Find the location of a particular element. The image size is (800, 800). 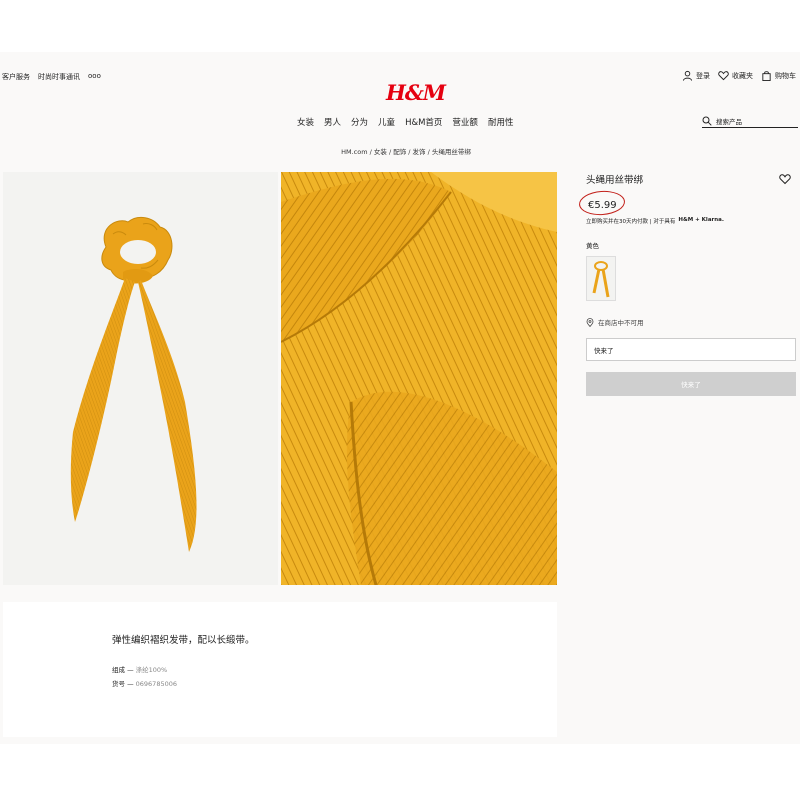

breadcrumb: HM.com / 女装 / 配饰 / 发饰 / 头绳用丝带绑 is located at coordinates (406, 152).